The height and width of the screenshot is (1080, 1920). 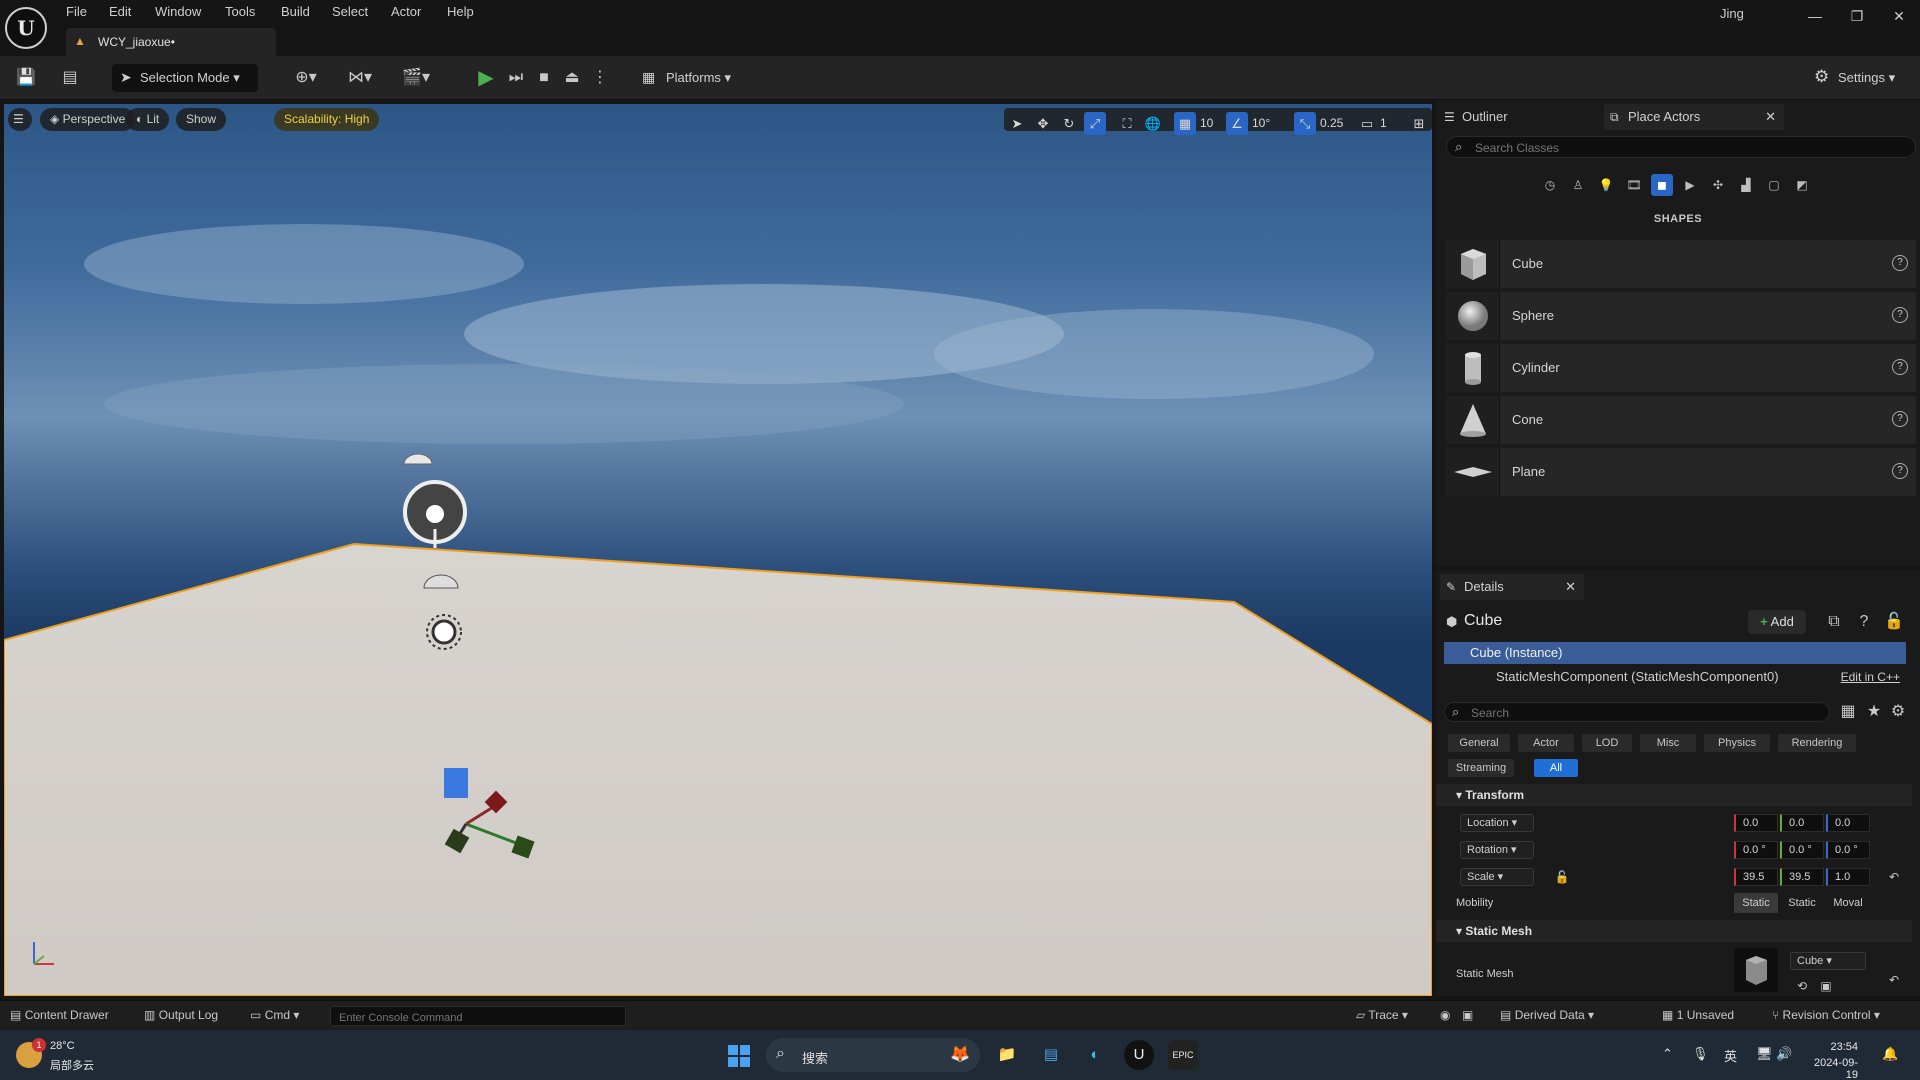 What do you see at coordinates (1815, 16) in the screenshot?
I see `minimize-icon: —` at bounding box center [1815, 16].